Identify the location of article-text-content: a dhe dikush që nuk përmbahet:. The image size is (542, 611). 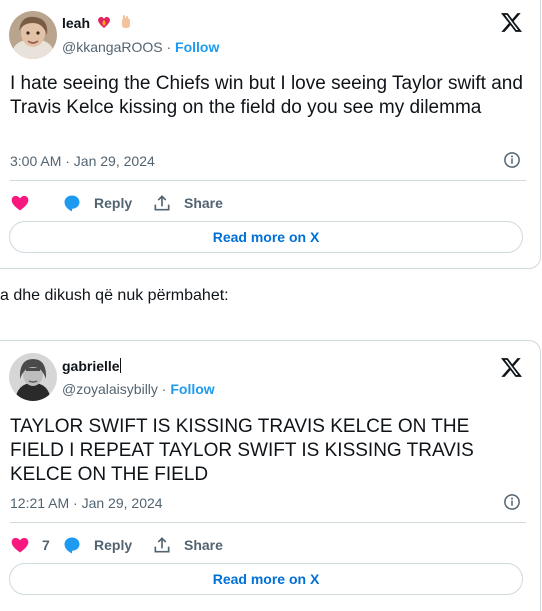
(114, 295).